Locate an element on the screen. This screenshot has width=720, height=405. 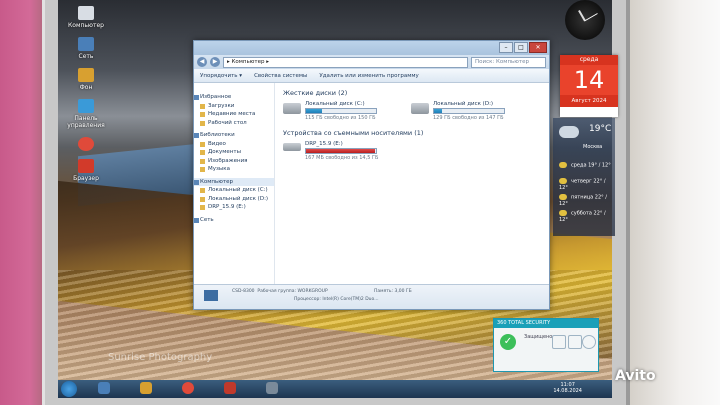
minimize-button: – is located at coordinates (506, 47).